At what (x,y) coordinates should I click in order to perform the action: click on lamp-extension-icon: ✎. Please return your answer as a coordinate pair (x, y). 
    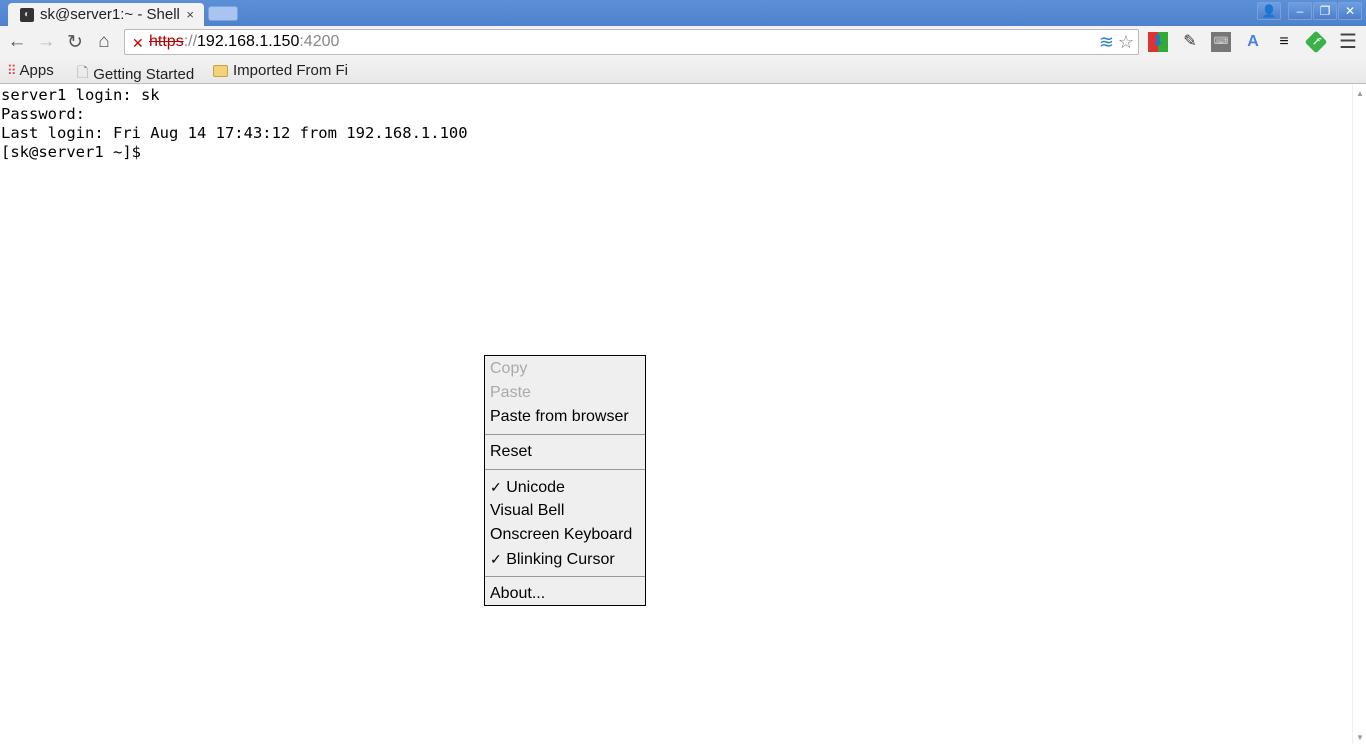
    Looking at the image, I should click on (1190, 42).